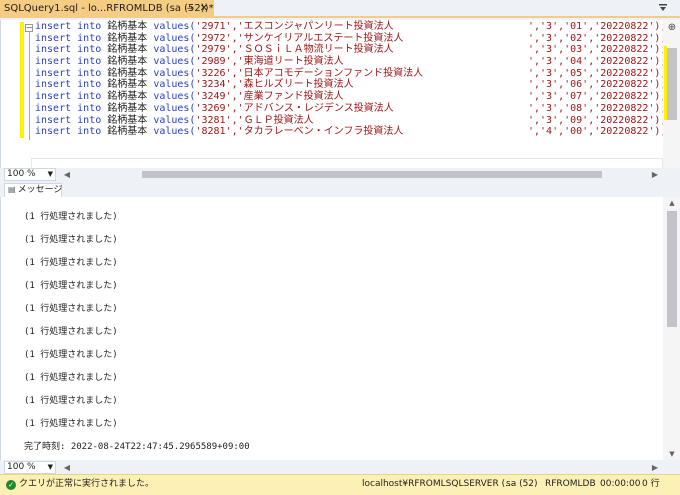 The height and width of the screenshot is (495, 680). I want to click on tab-messages: ▤ メッセージ, so click(33, 190).